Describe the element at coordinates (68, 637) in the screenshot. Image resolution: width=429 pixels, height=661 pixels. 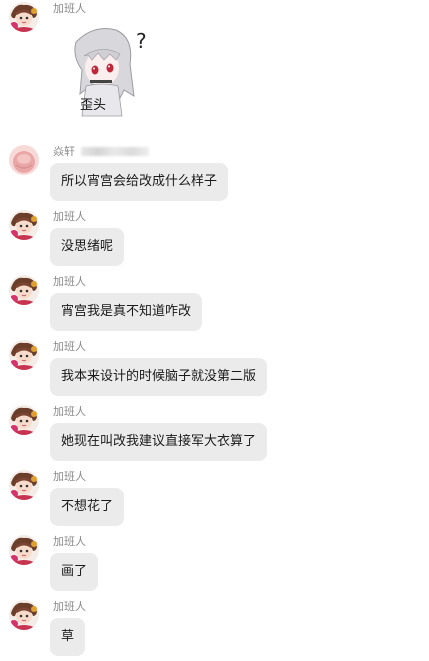
I see `message-bubble: 草` at that location.